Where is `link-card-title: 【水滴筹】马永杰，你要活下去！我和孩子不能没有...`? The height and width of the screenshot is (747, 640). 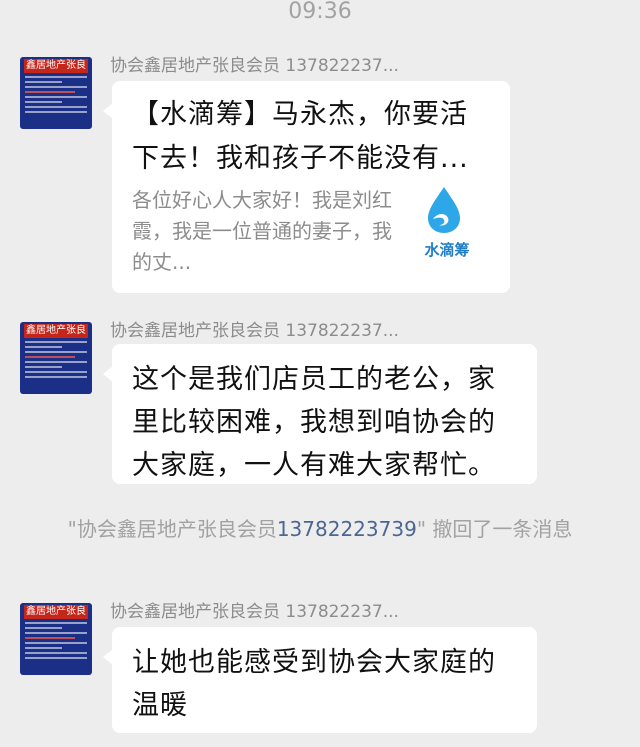 link-card-title: 【水滴筹】马永杰，你要活下去！我和孩子不能没有... is located at coordinates (300, 136).